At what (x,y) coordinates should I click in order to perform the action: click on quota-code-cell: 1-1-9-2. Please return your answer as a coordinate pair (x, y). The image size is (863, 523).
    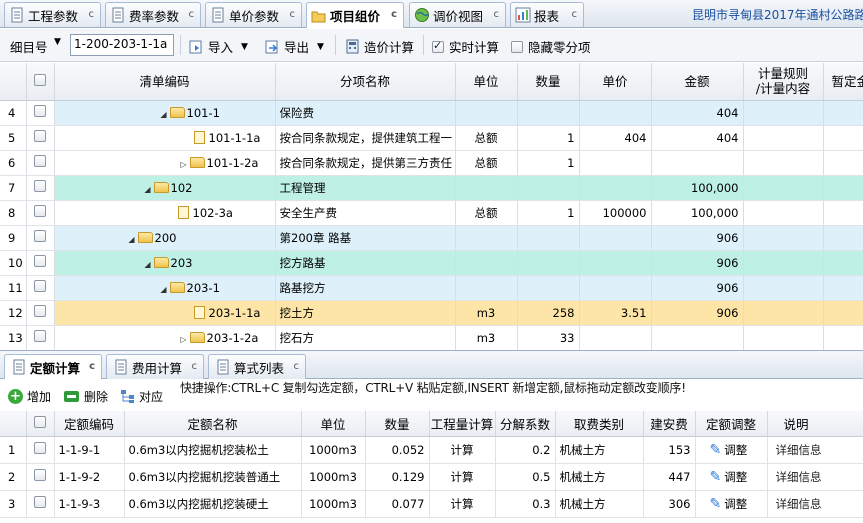
    Looking at the image, I should click on (89, 477).